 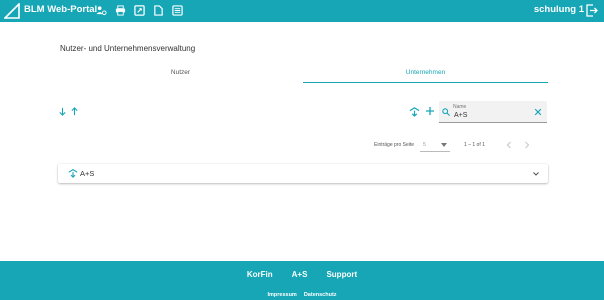 What do you see at coordinates (527, 145) in the screenshot?
I see `next-page-icon` at bounding box center [527, 145].